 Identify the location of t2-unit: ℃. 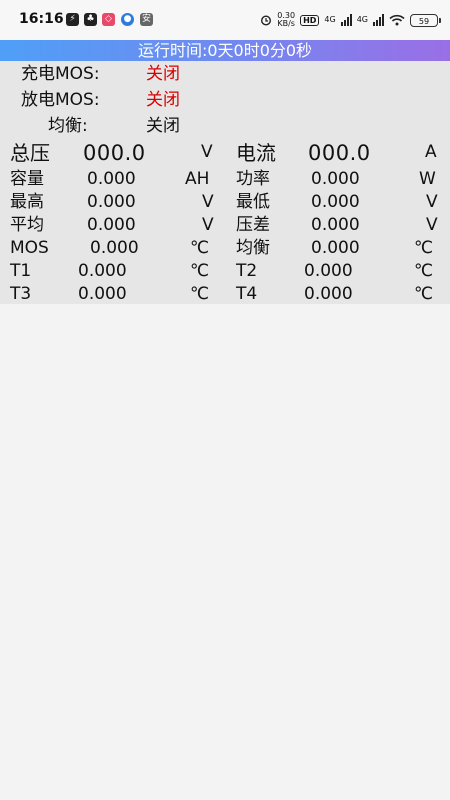
(424, 271).